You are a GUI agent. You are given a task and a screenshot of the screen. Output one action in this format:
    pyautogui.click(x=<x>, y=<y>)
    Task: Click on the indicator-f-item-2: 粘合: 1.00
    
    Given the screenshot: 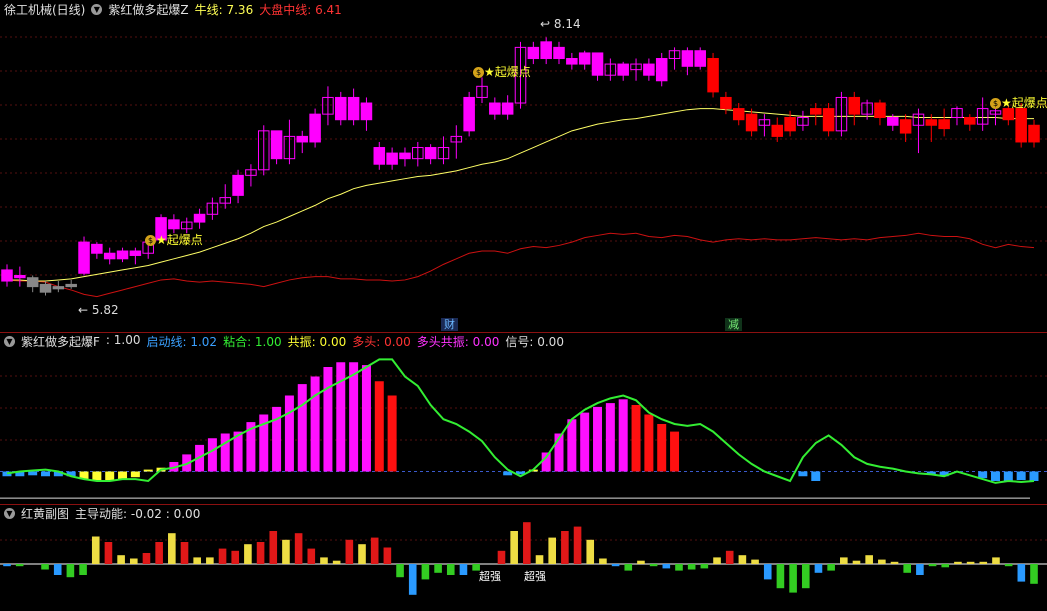 What is the action you would take?
    pyautogui.click(x=252, y=342)
    